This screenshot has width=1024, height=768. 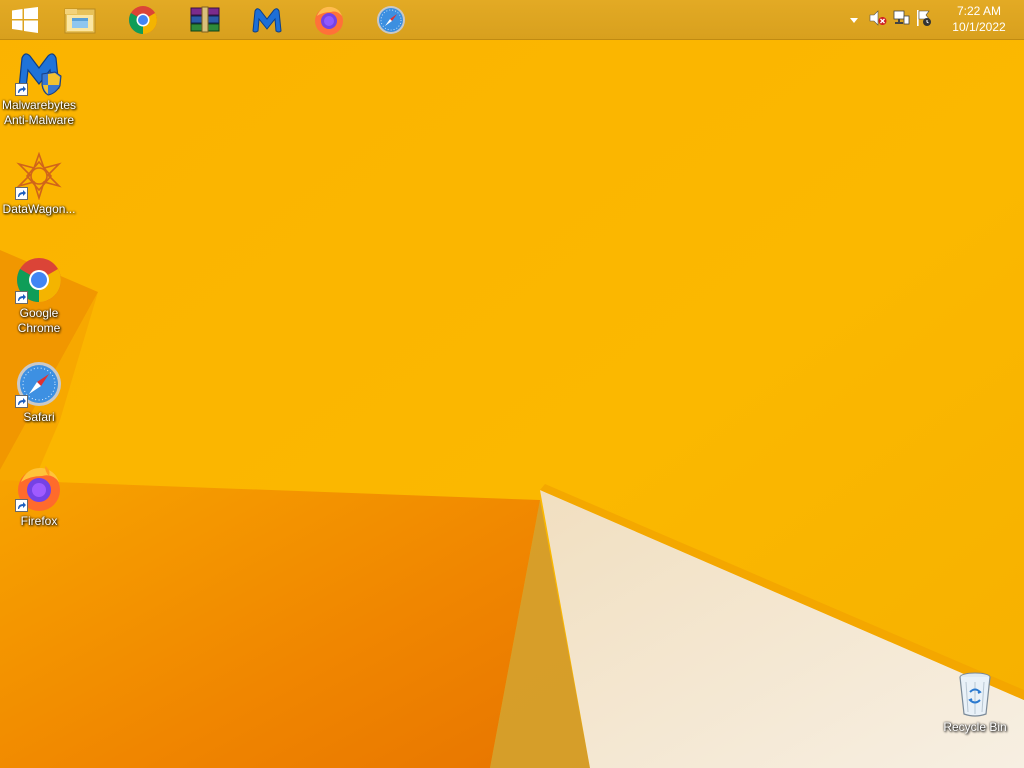 I want to click on winrar-icon, so click(x=205, y=20).